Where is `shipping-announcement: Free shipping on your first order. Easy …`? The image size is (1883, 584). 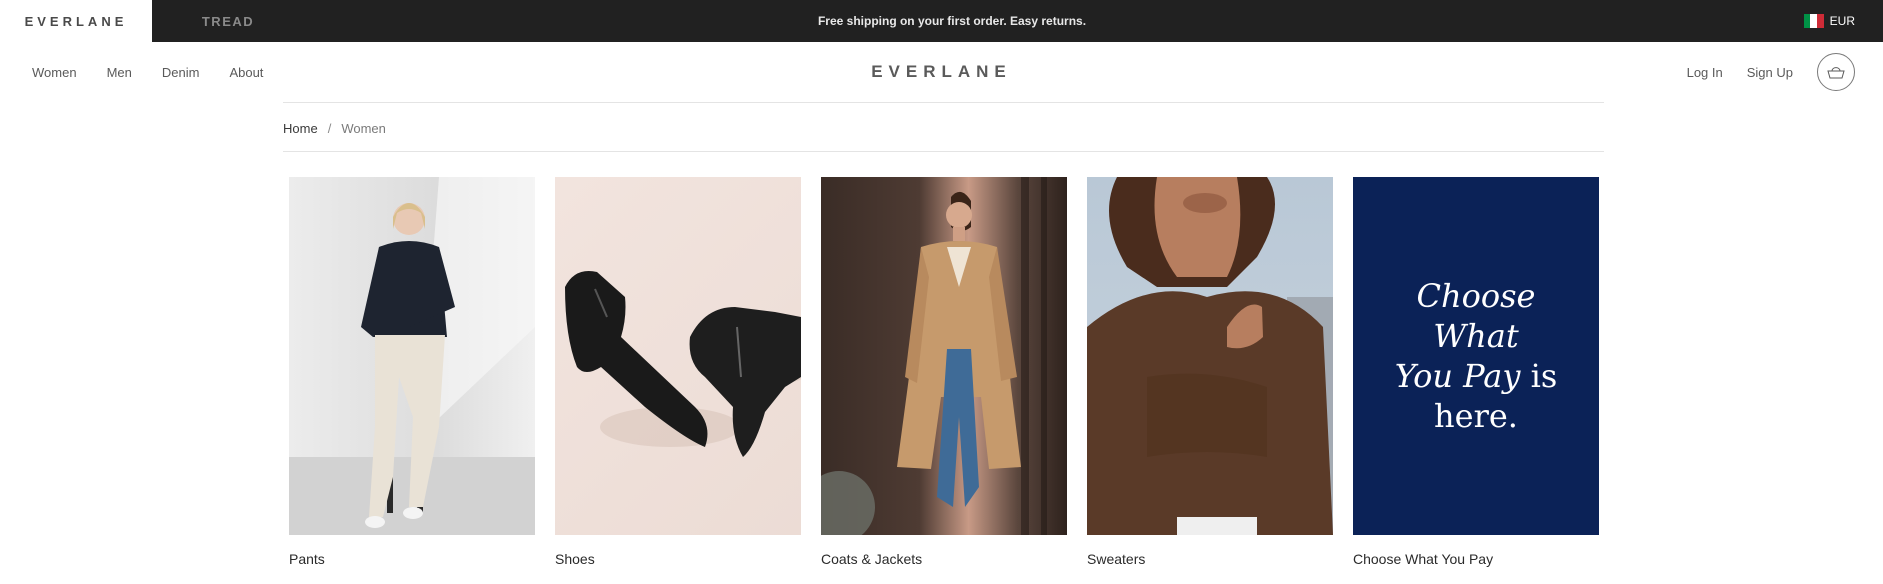 shipping-announcement: Free shipping on your first order. Easy … is located at coordinates (952, 21).